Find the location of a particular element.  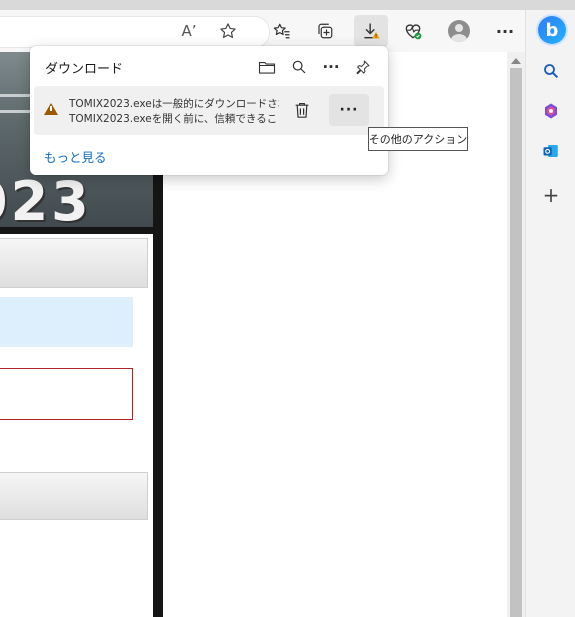

download-icon is located at coordinates (371, 31).